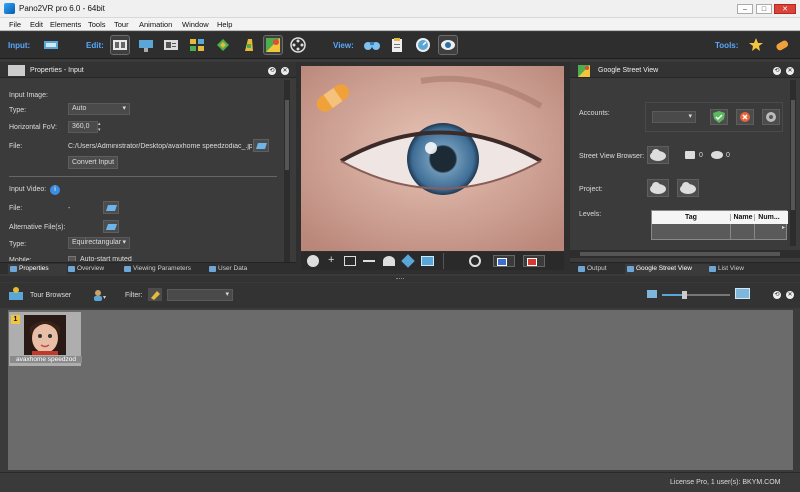 This screenshot has height=492, width=800. What do you see at coordinates (99, 243) in the screenshot?
I see `video-type-select: Equirectangular ▾` at bounding box center [99, 243].